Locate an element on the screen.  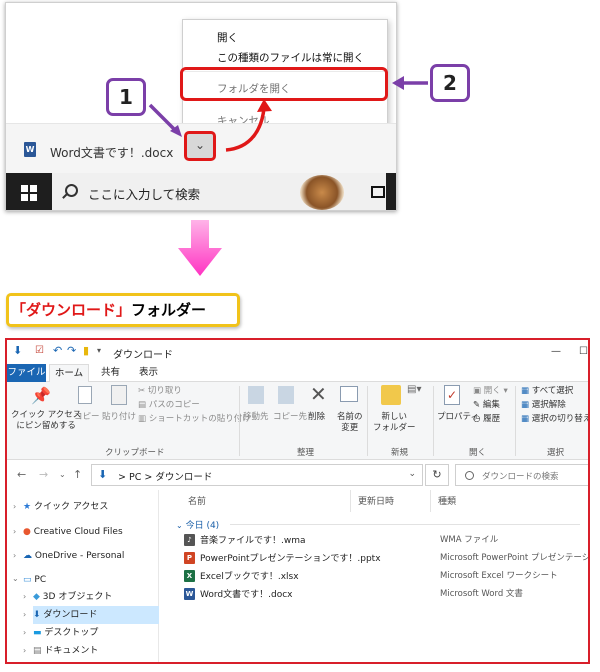
nav-documents: ▤ ドキュメント is located at coordinates (95, 651).